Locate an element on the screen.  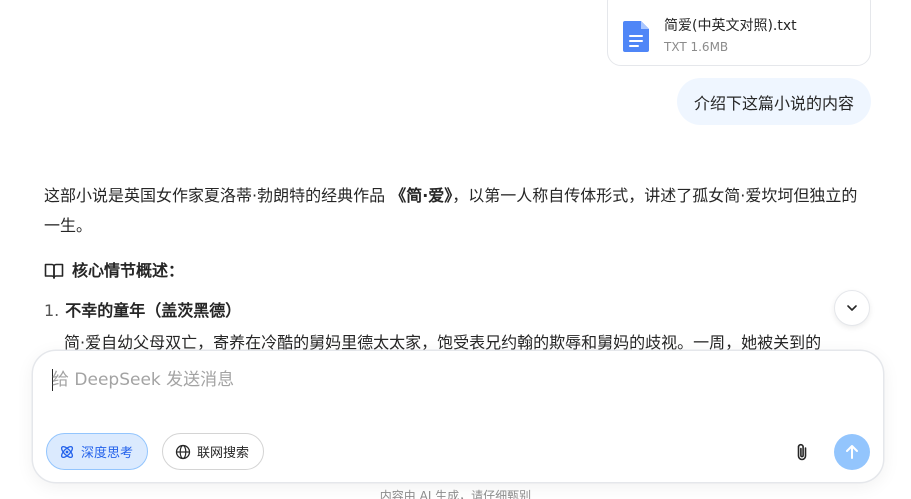
paperclip-icon is located at coordinates (802, 452).